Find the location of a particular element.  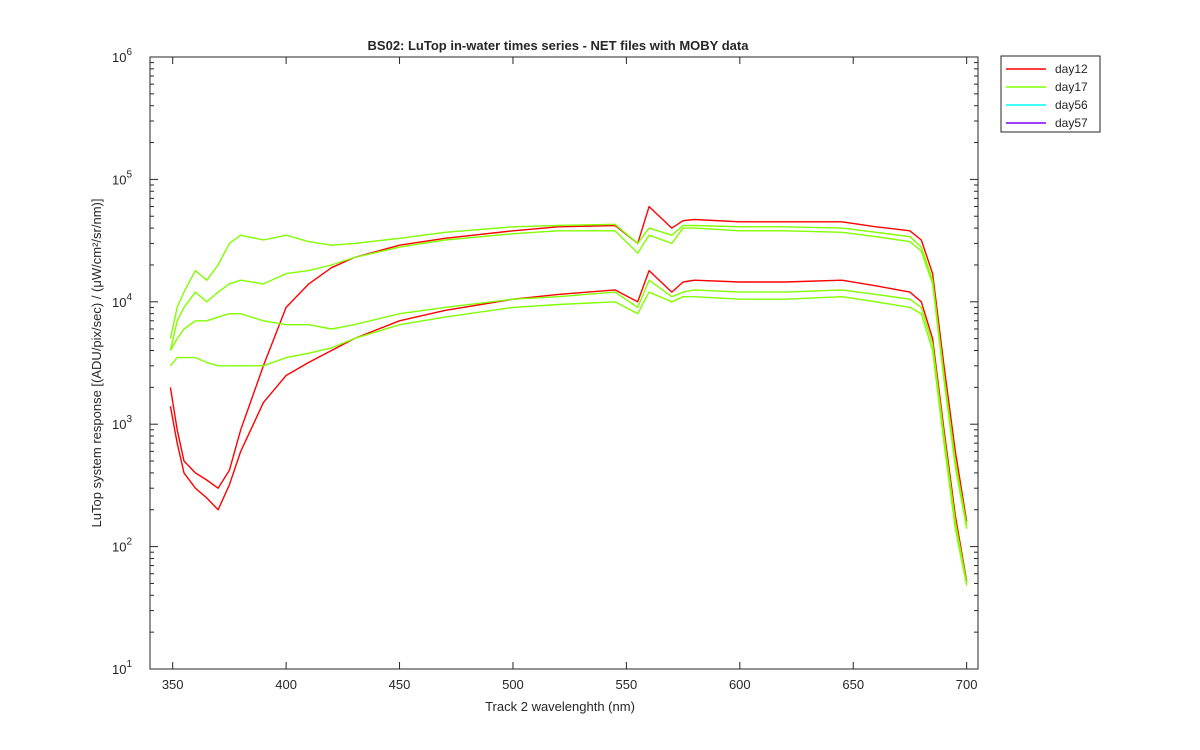

x-tick-label: 400 is located at coordinates (286, 684).